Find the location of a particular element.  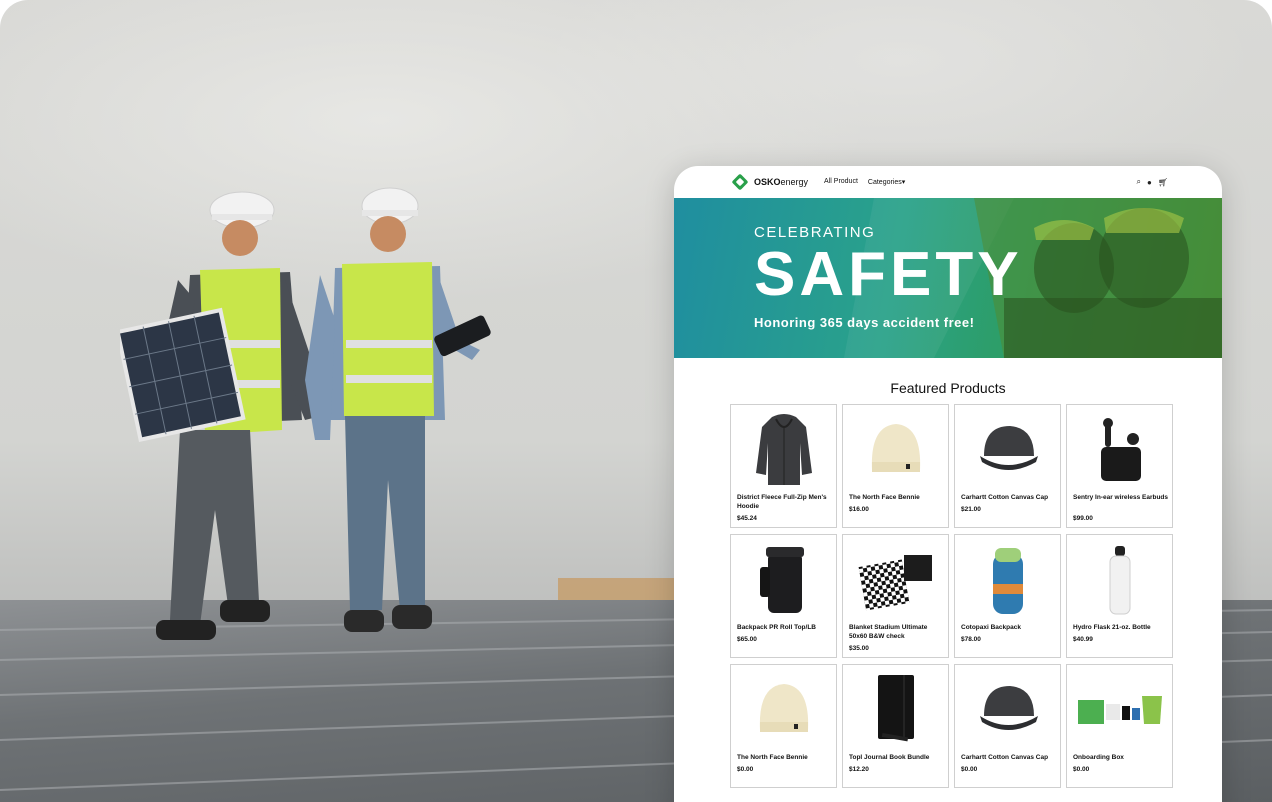

product-card: Backpack PR Roll Top/LB $65.00 is located at coordinates (783, 596).